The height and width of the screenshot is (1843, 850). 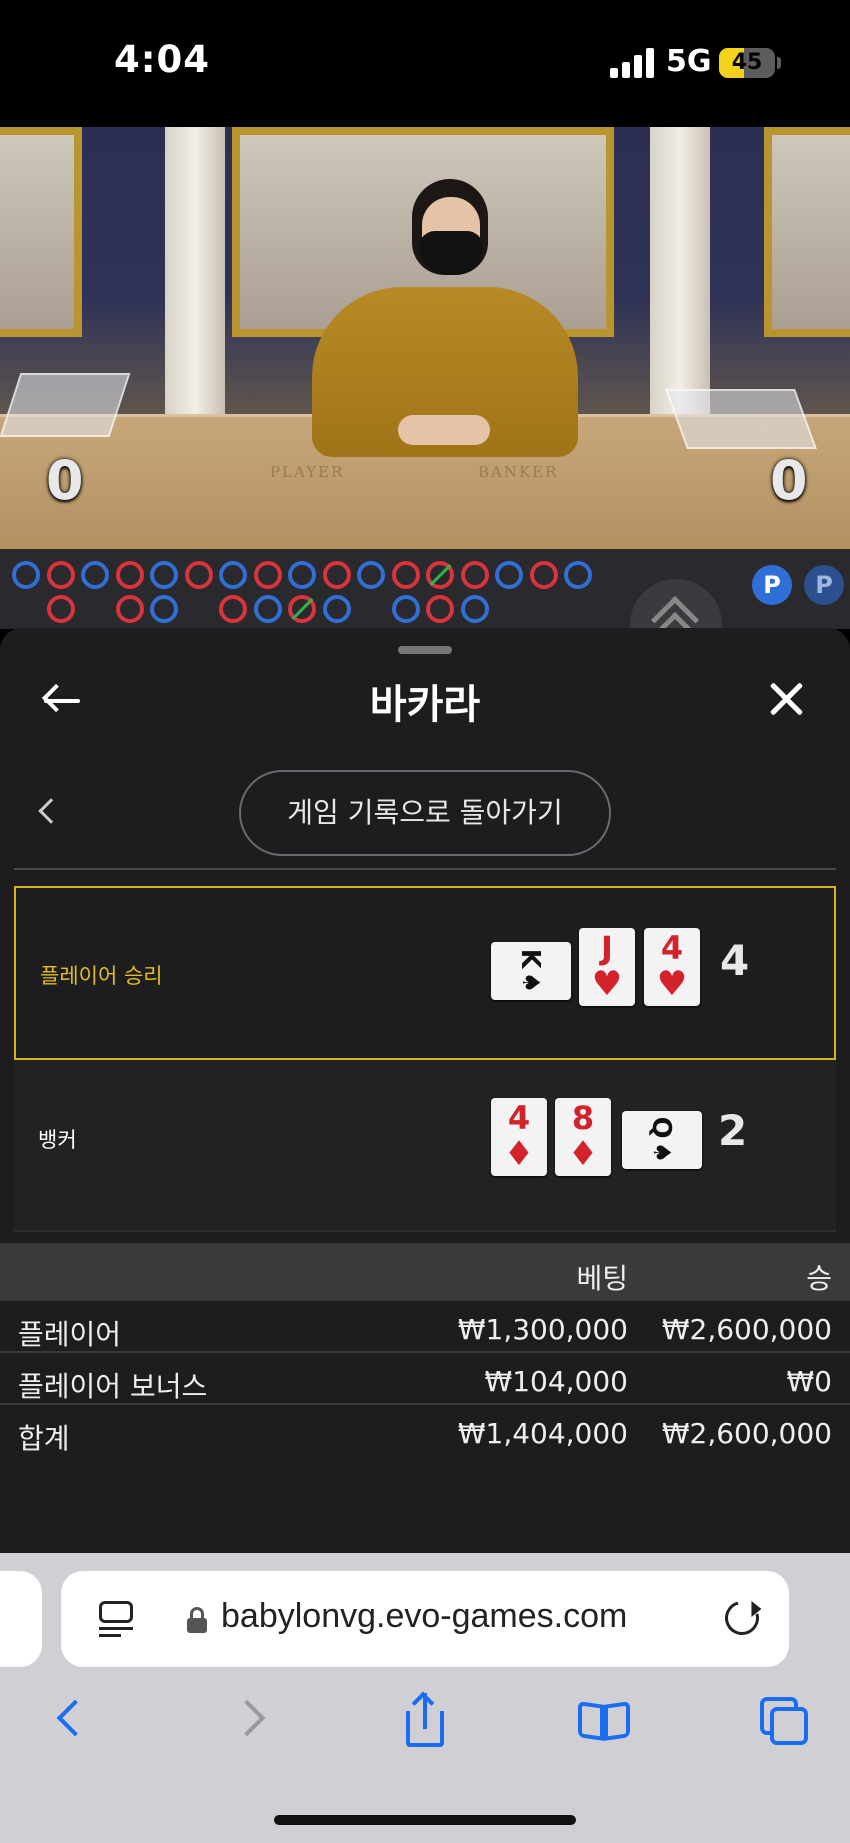 What do you see at coordinates (307, 472) in the screenshot?
I see `table-label-player: PLAYER` at bounding box center [307, 472].